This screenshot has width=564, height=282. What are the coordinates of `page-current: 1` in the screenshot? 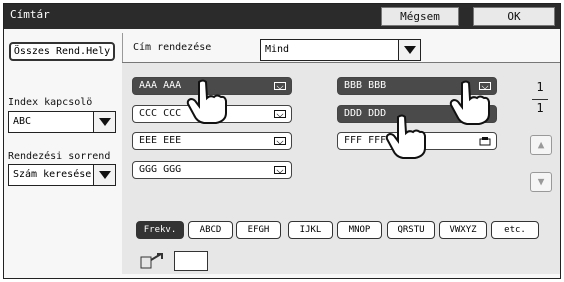 It's located at (540, 87).